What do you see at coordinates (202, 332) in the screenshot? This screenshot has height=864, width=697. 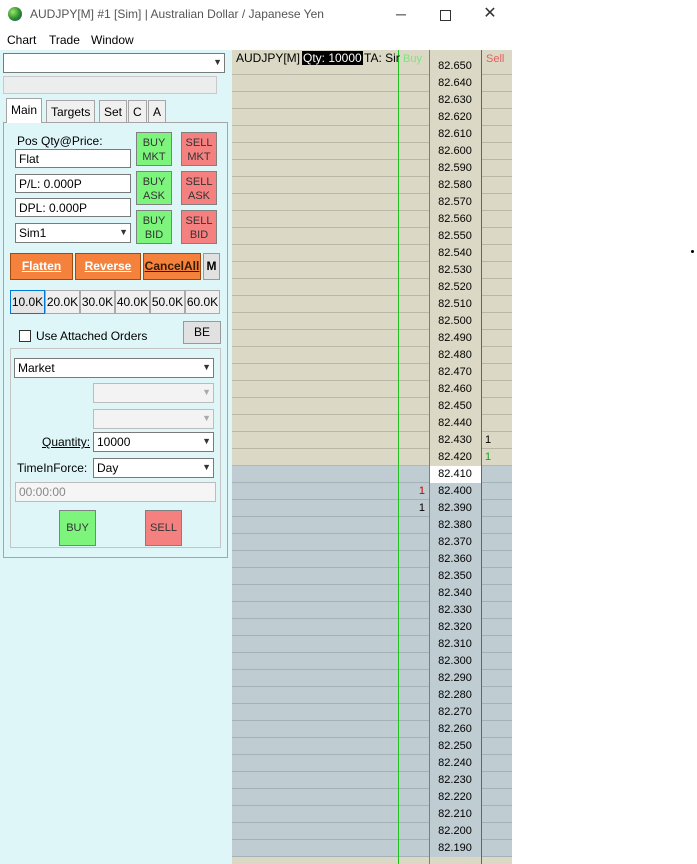 I see `be-button: BE` at bounding box center [202, 332].